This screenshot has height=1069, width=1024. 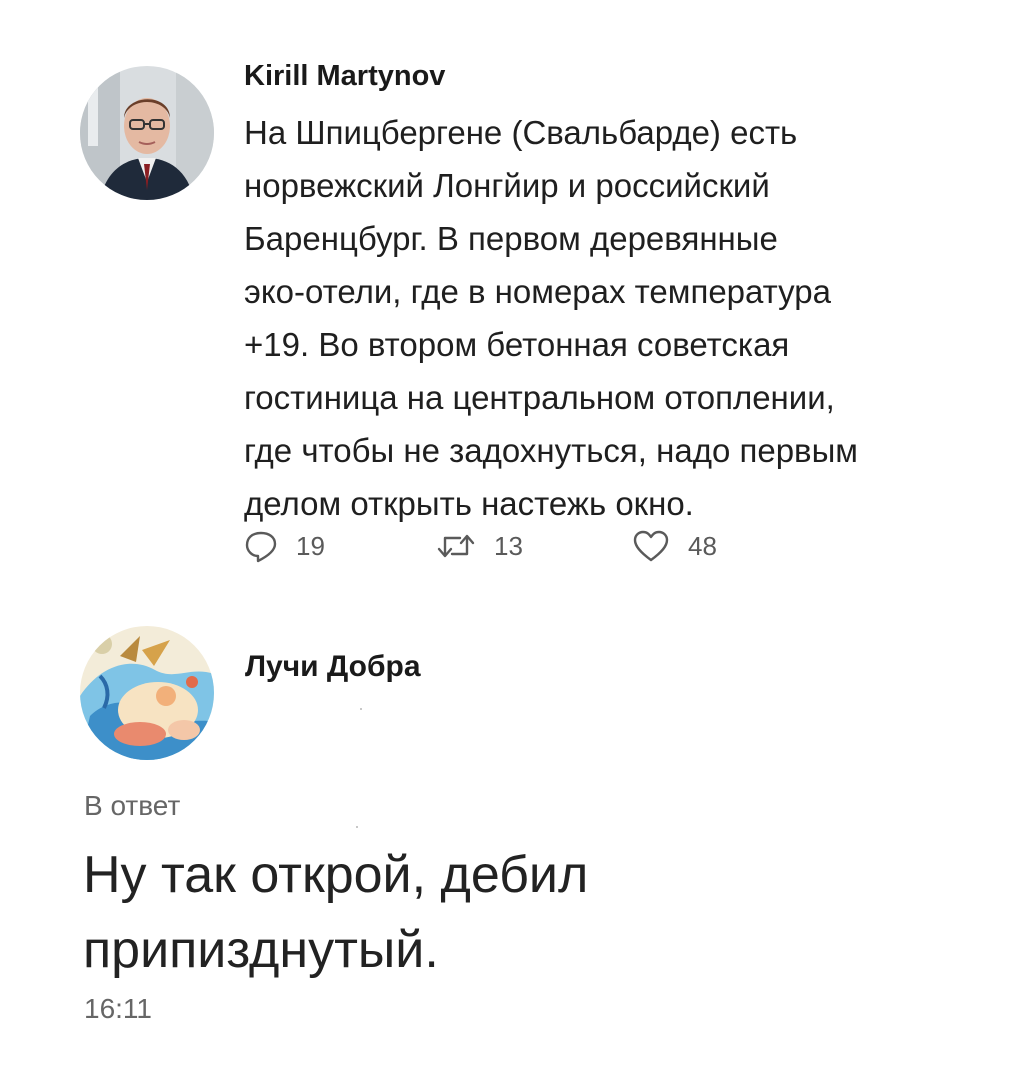 What do you see at coordinates (336, 875) in the screenshot?
I see `reply-message-line: Ну так открой, дебил` at bounding box center [336, 875].